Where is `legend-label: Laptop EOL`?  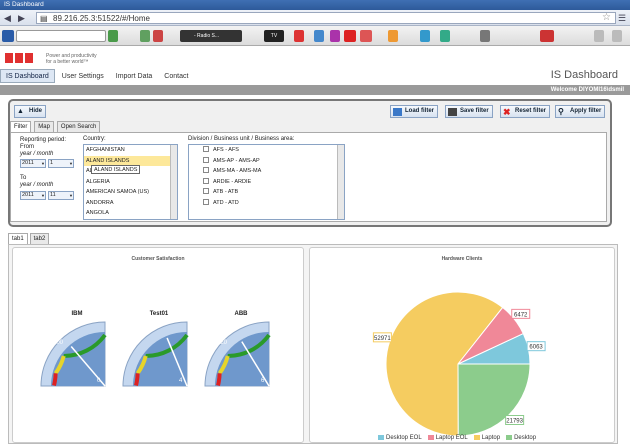
legend-label: Laptop EOL is located at coordinates (451, 438).